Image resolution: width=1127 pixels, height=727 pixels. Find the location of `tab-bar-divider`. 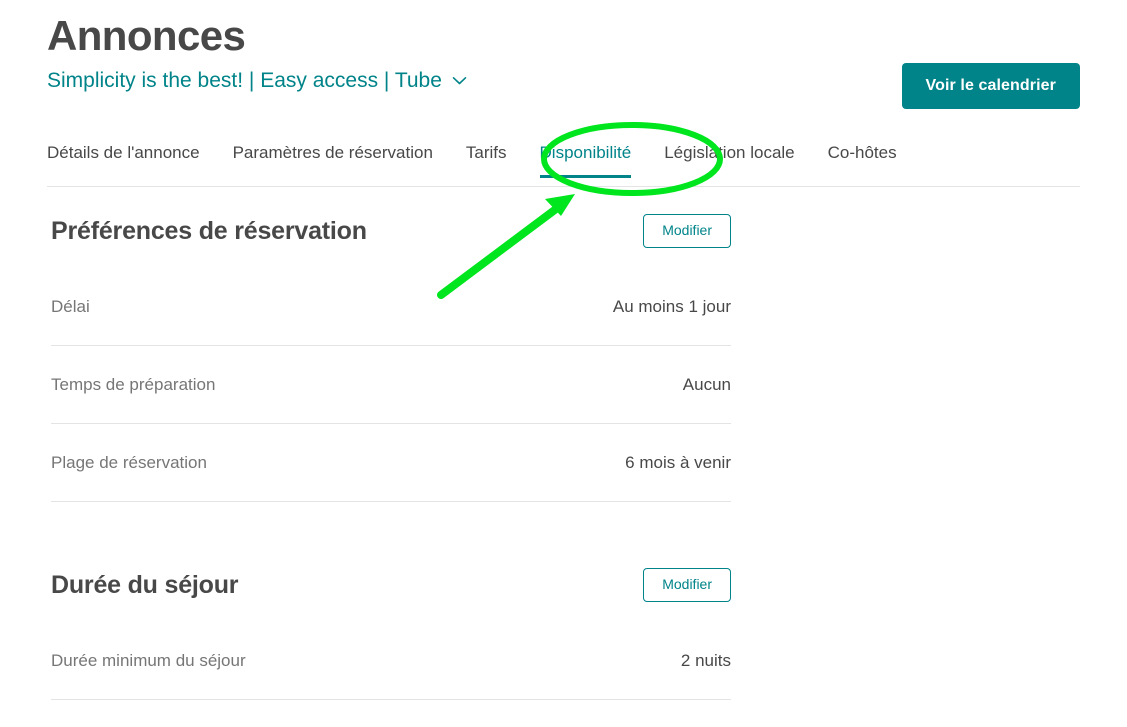

tab-bar-divider is located at coordinates (563, 186).